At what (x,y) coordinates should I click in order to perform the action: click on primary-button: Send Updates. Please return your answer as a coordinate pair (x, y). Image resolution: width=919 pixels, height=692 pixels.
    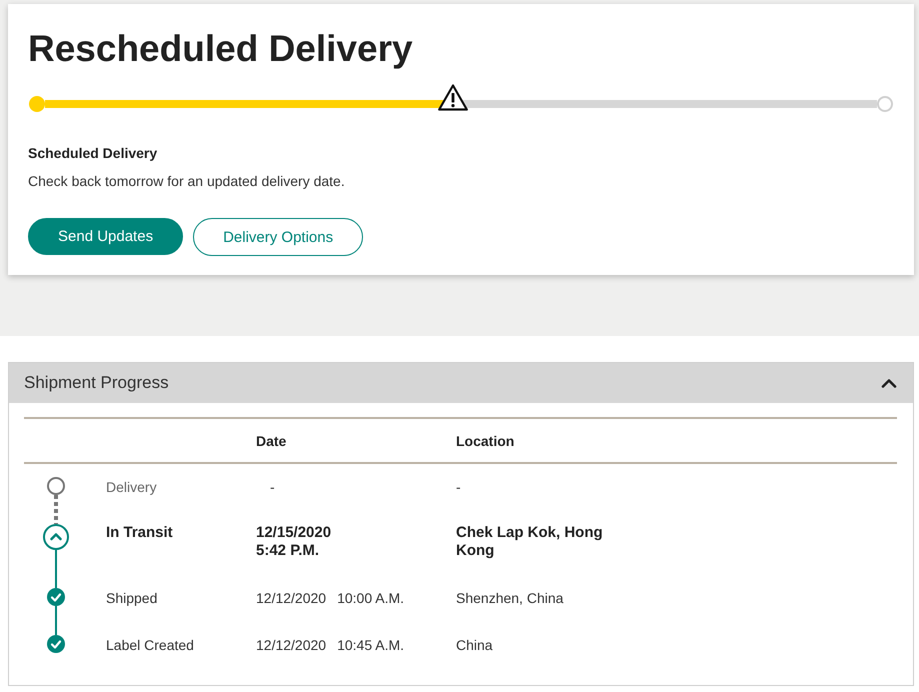
    Looking at the image, I should click on (106, 236).